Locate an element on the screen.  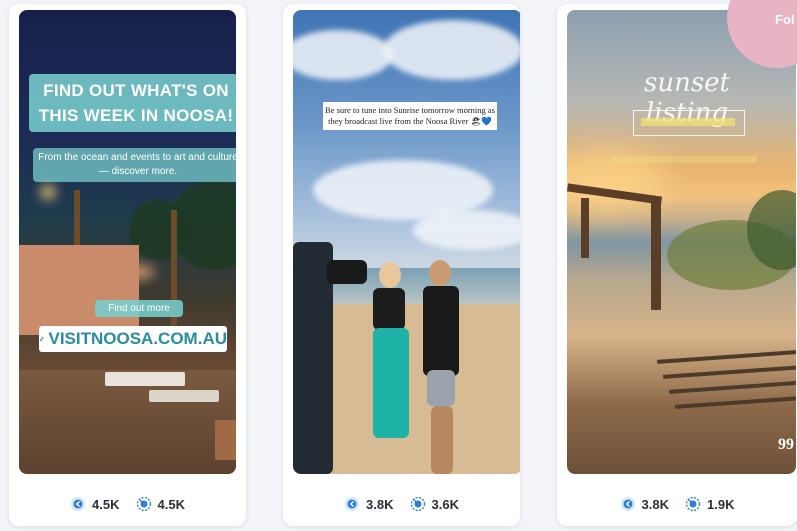
reach-count: 1.9K is located at coordinates (721, 504).